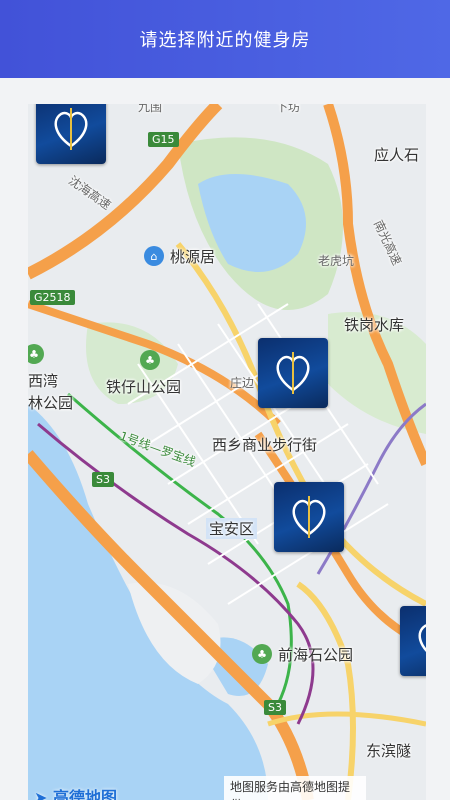  What do you see at coordinates (295, 788) in the screenshot?
I see `map-credit: 地图服务由高德地图提供` at bounding box center [295, 788].